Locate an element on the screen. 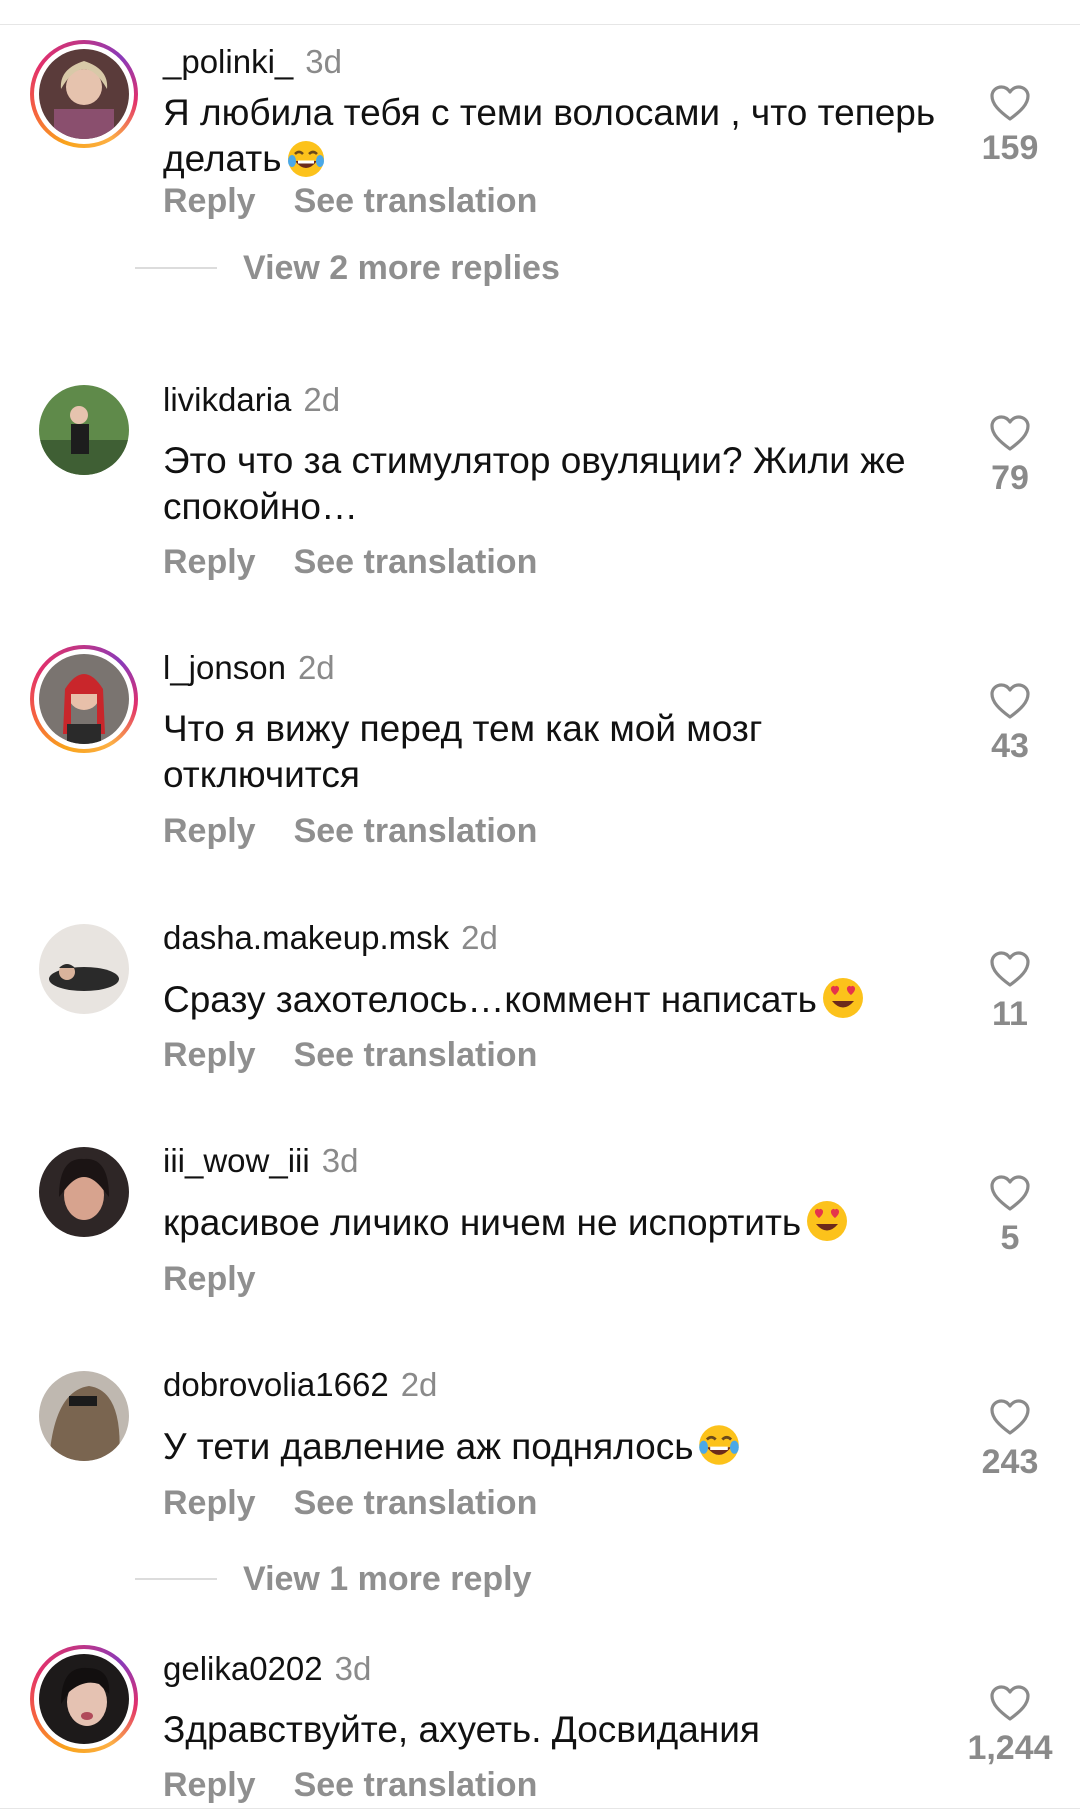 This screenshot has width=1080, height=1815. view-more-label: View 1 more reply is located at coordinates (387, 1579).